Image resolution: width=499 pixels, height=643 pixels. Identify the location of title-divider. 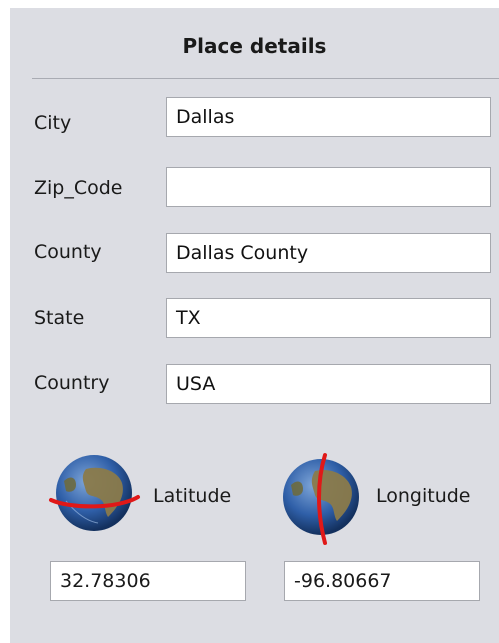
(265, 78).